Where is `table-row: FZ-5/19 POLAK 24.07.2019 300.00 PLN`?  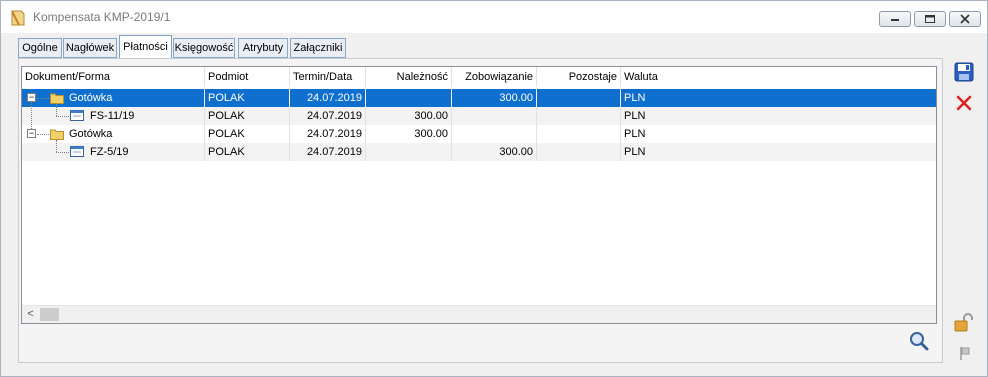 table-row: FZ-5/19 POLAK 24.07.2019 300.00 PLN is located at coordinates (479, 152).